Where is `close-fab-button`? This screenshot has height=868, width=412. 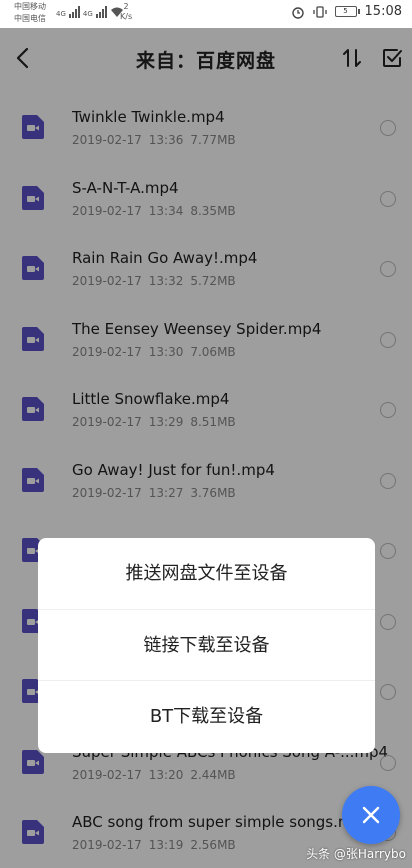
close-fab-button is located at coordinates (371, 815).